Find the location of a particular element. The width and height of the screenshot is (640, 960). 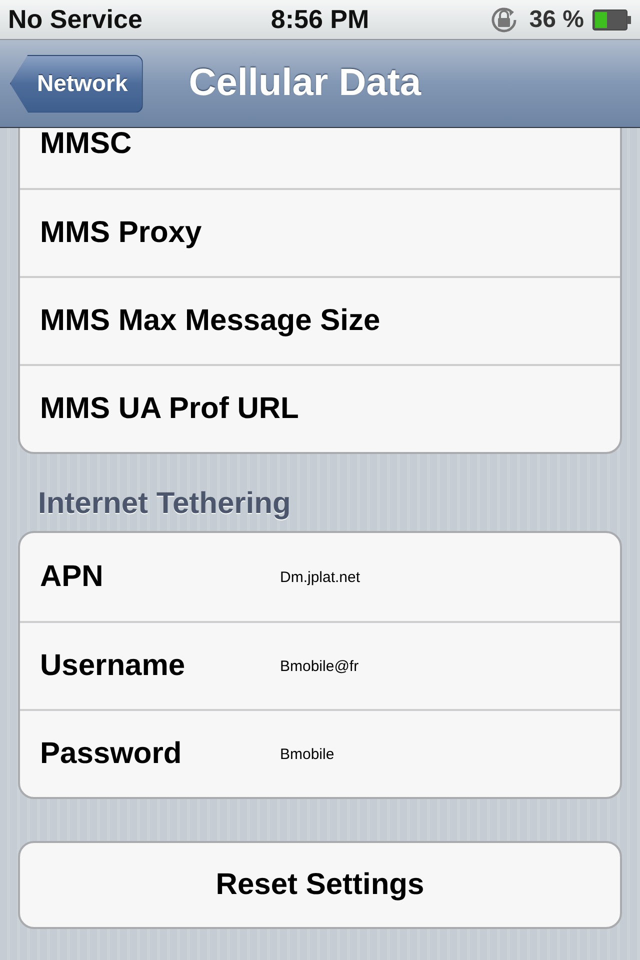

settings-row: APN Dm.jplat.net is located at coordinates (320, 577).